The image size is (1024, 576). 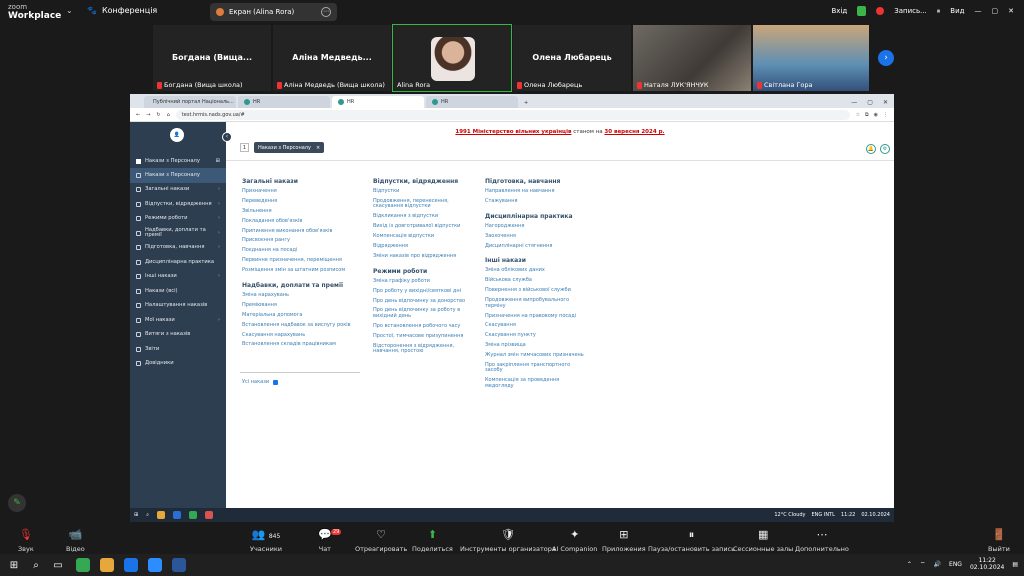 I want to click on sidebar-item: Загальні накази ›, so click(x=178, y=190).